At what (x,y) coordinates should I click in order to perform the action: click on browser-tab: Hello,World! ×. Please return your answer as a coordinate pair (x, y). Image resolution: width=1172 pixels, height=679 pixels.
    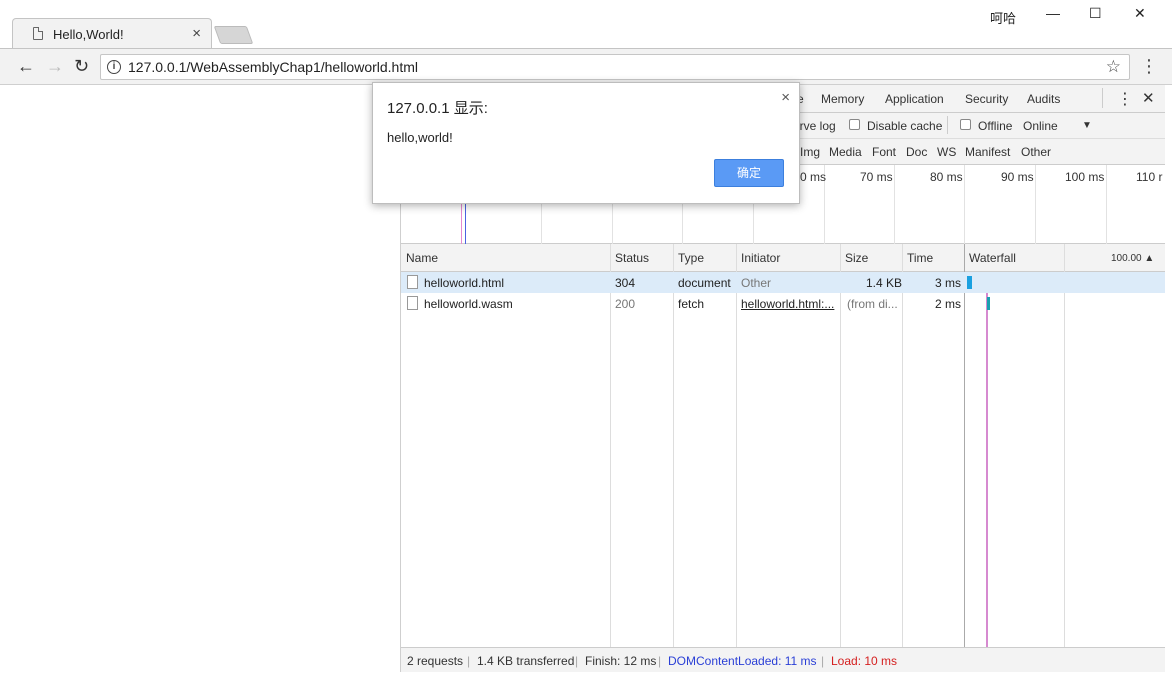
    Looking at the image, I should click on (112, 33).